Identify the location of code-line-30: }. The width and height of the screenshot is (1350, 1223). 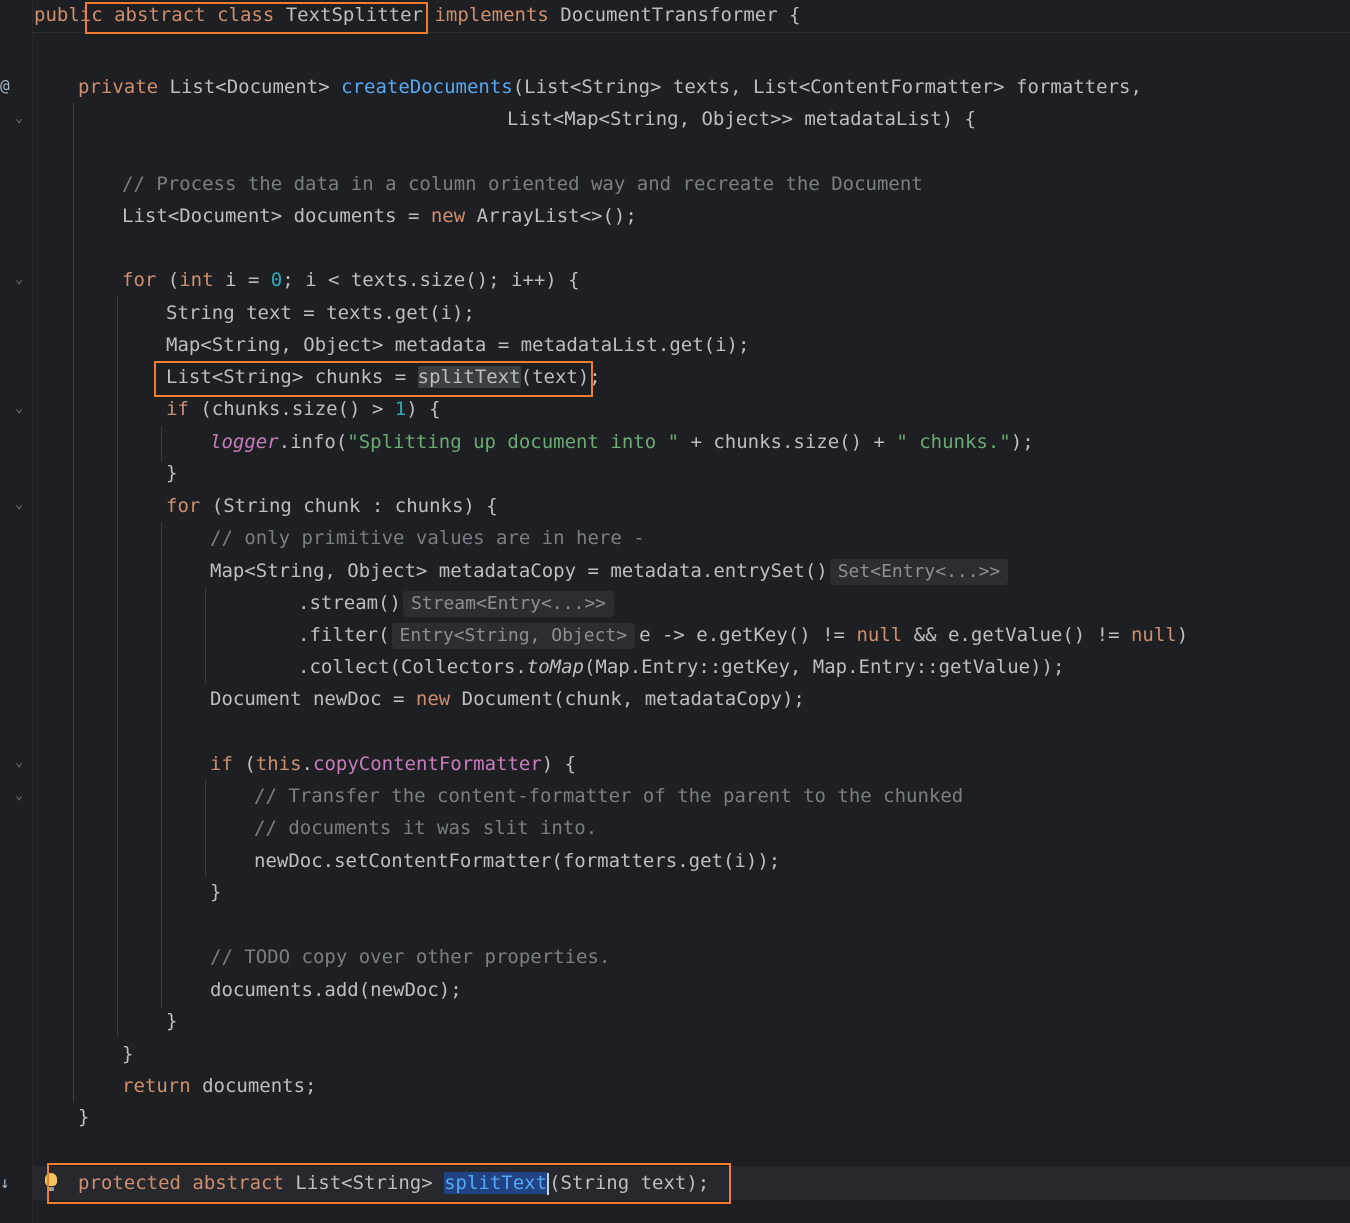
(84, 1117).